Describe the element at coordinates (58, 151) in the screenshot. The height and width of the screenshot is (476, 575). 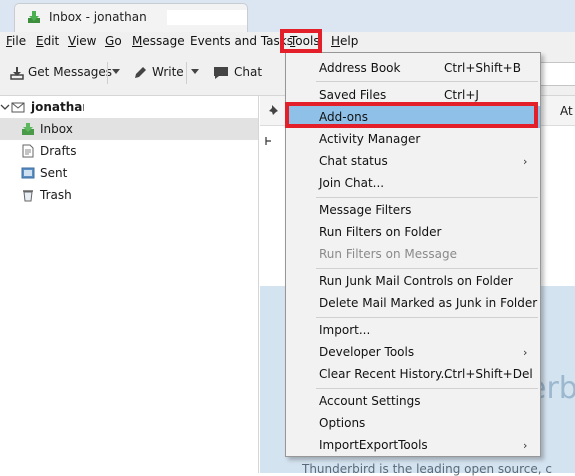
I see `folder-label: Drafts` at that location.